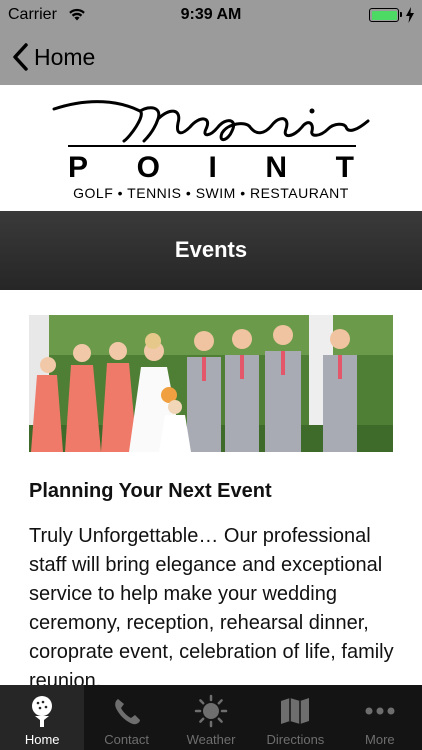 The image size is (422, 750). What do you see at coordinates (149, 167) in the screenshot?
I see `logo-letter: O` at bounding box center [149, 167].